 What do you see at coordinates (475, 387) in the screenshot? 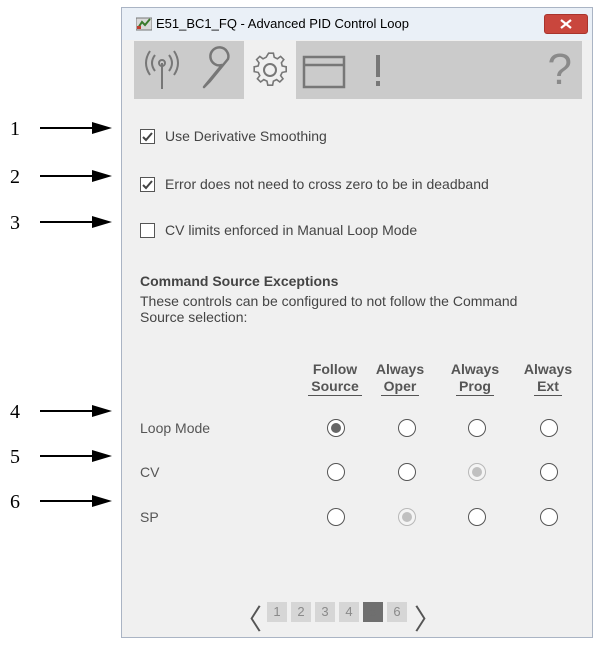
I see `column-header-line2: Prog` at bounding box center [475, 387].